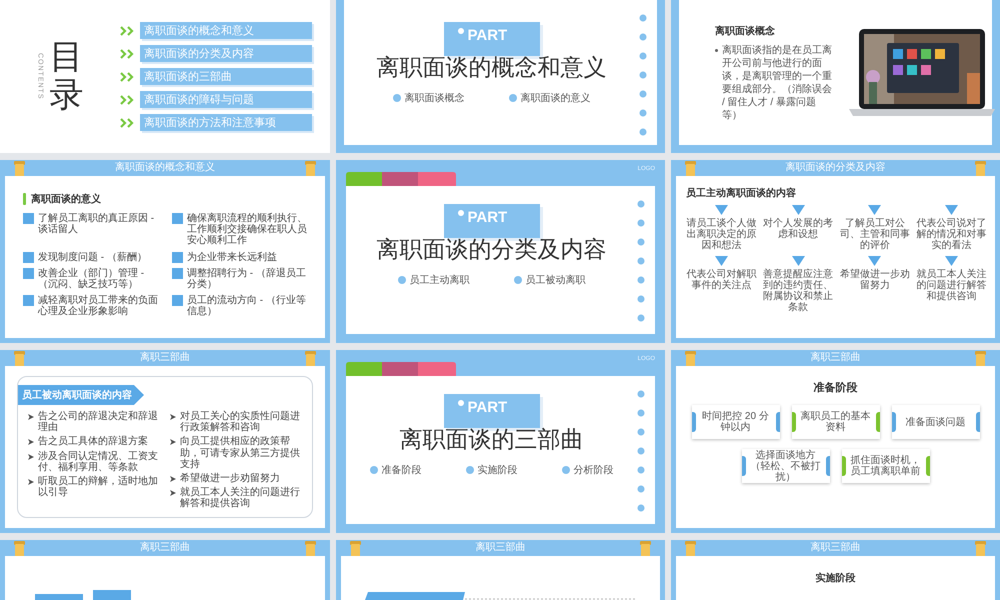 The height and width of the screenshot is (600, 1000). Describe the element at coordinates (67, 76) in the screenshot. I see `contents-title: 目录` at that location.